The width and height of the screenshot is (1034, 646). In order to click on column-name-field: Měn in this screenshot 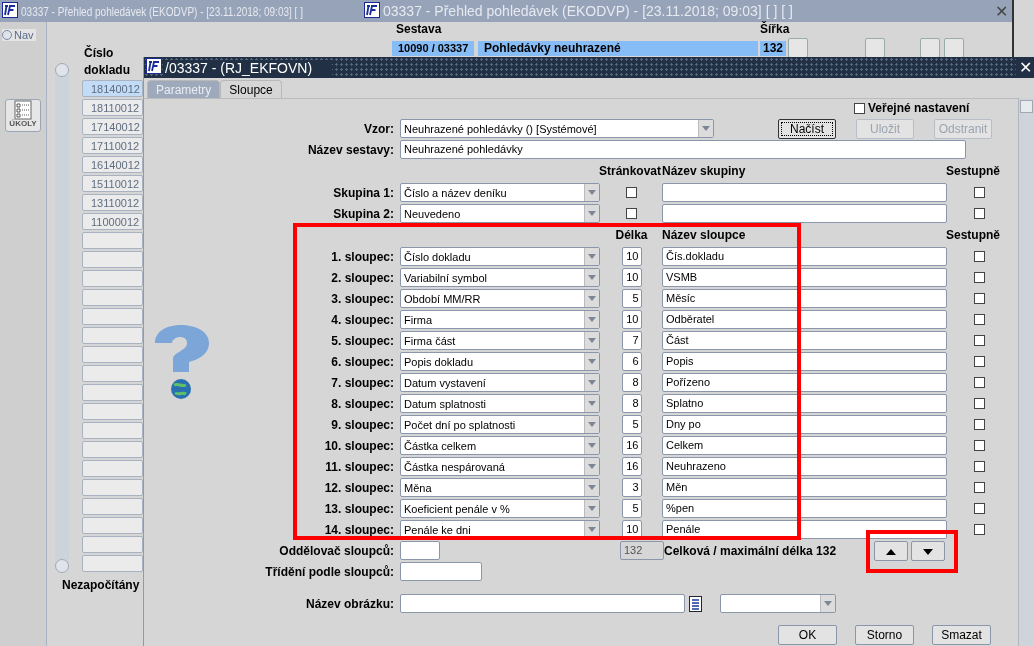, I will do `click(804, 487)`.